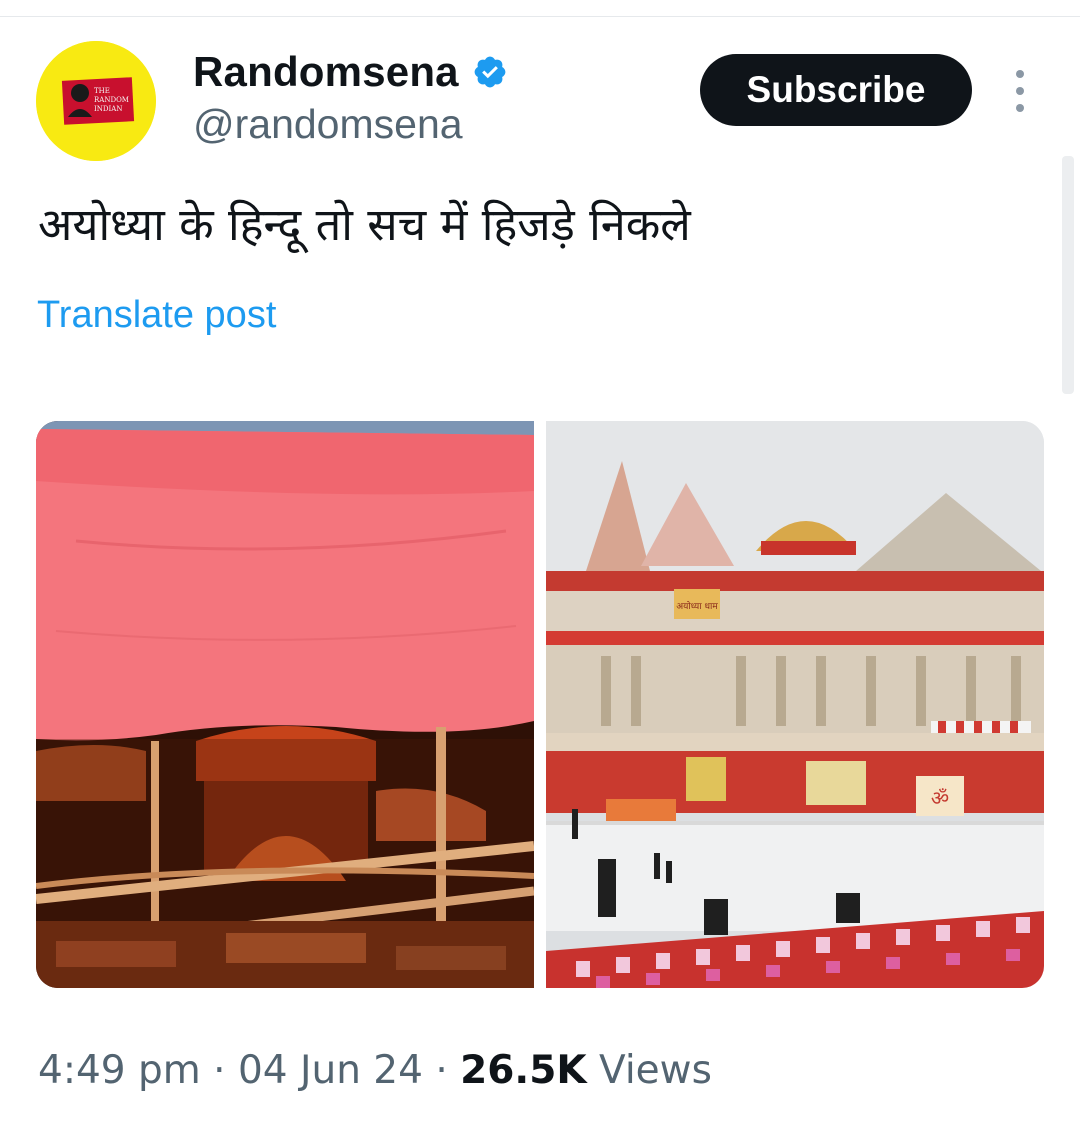  Describe the element at coordinates (111, 100) in the screenshot. I see `avatar-text-line: RANDOM` at that location.